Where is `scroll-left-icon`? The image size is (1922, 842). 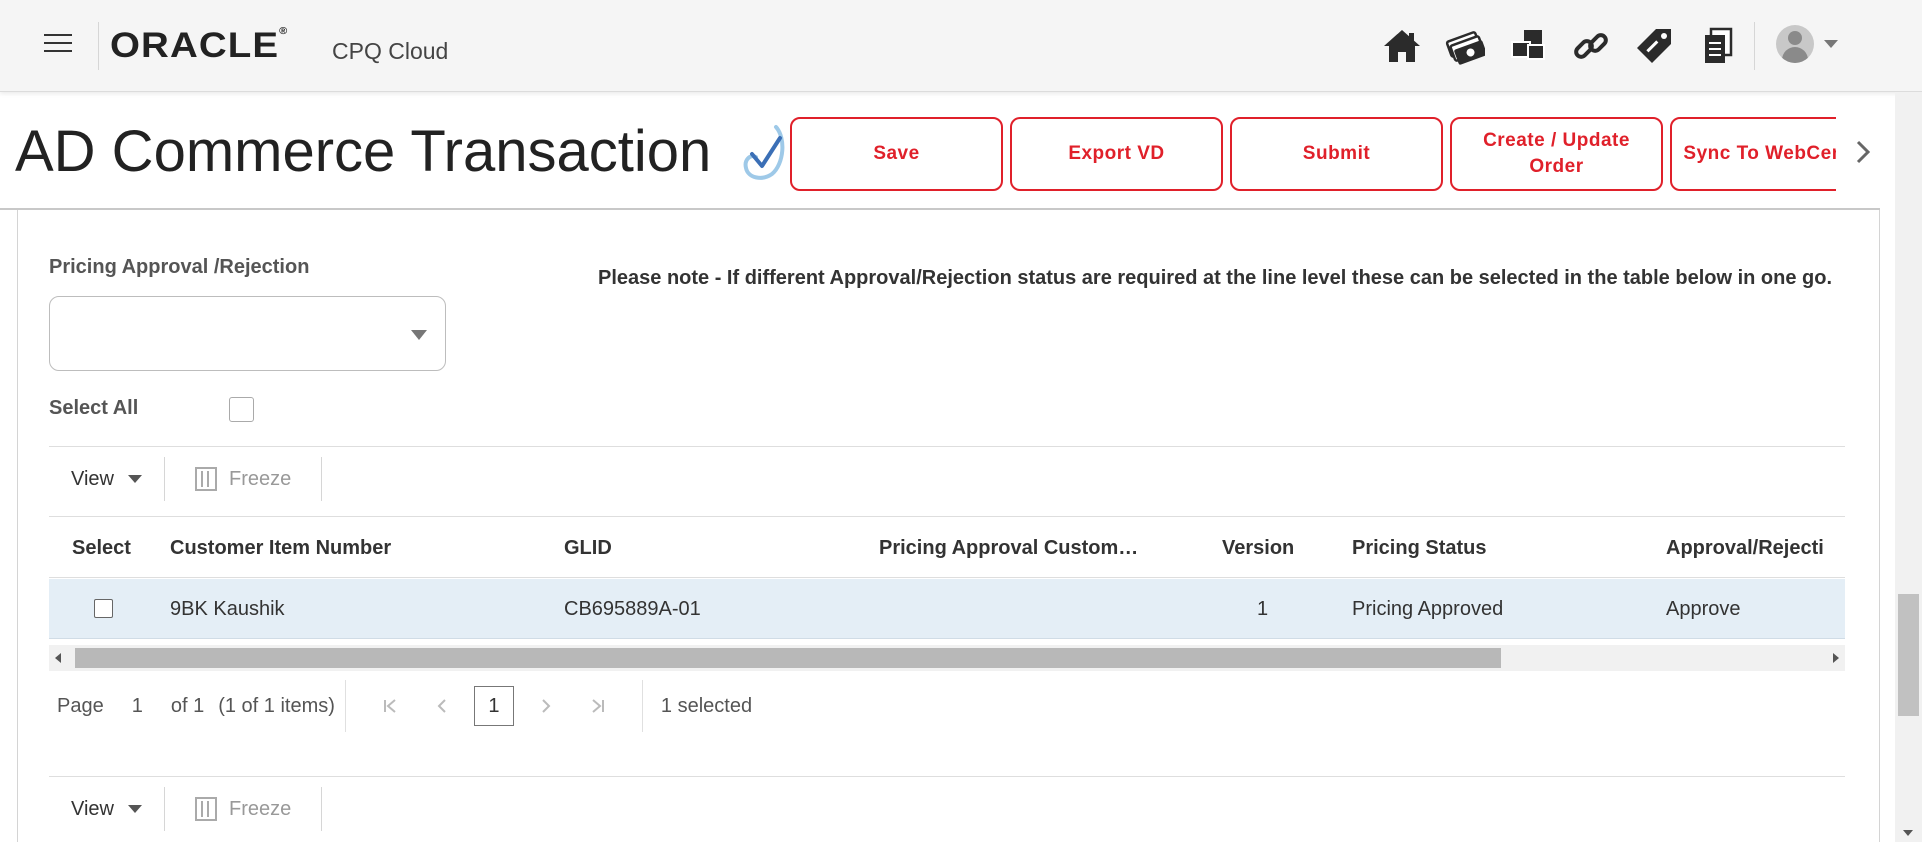 scroll-left-icon is located at coordinates (58, 658).